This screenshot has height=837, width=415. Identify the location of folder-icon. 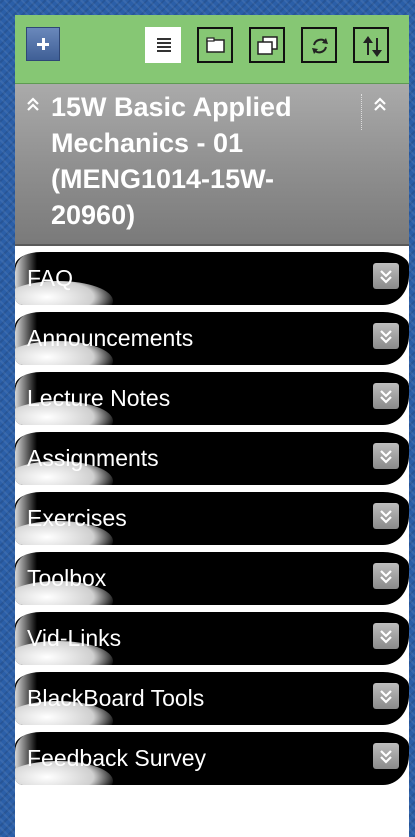
(215, 45).